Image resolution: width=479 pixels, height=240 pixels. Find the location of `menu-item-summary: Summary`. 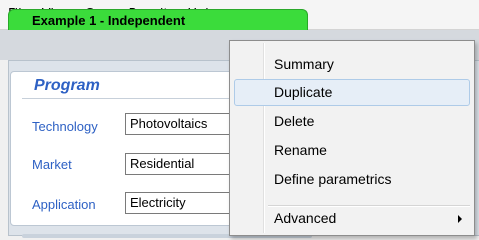

menu-item-summary: Summary is located at coordinates (352, 64).